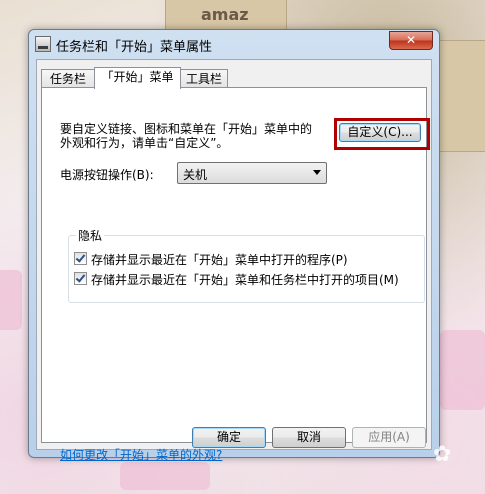  I want to click on title-bar: 任务栏和「开始」菜单属性 ✕, so click(234, 44).